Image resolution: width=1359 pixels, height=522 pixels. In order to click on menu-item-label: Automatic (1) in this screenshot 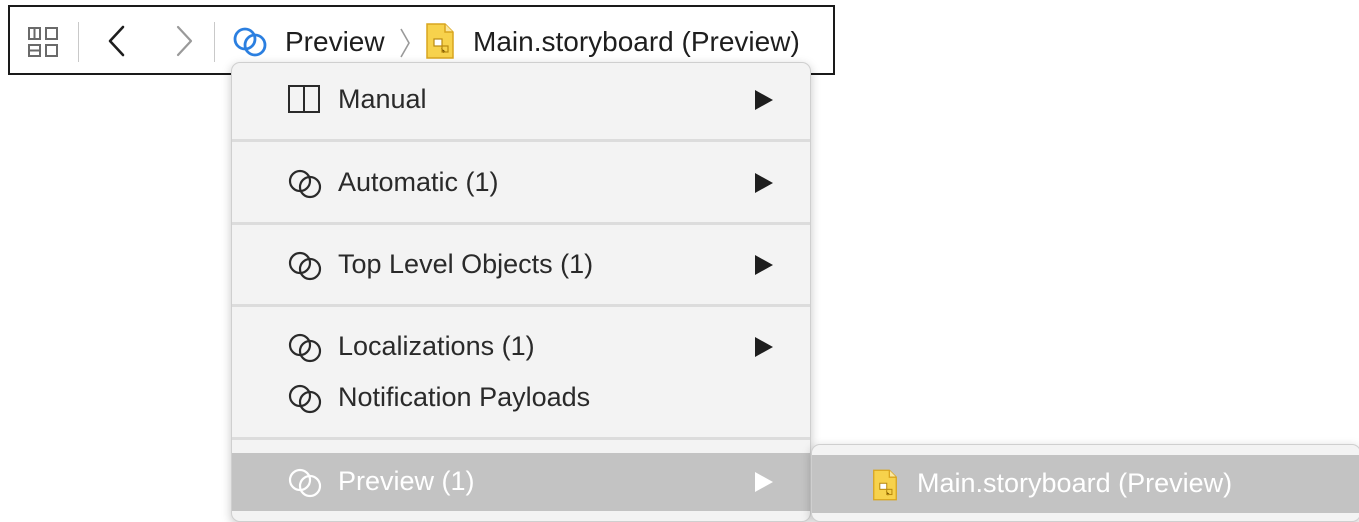, I will do `click(418, 182)`.